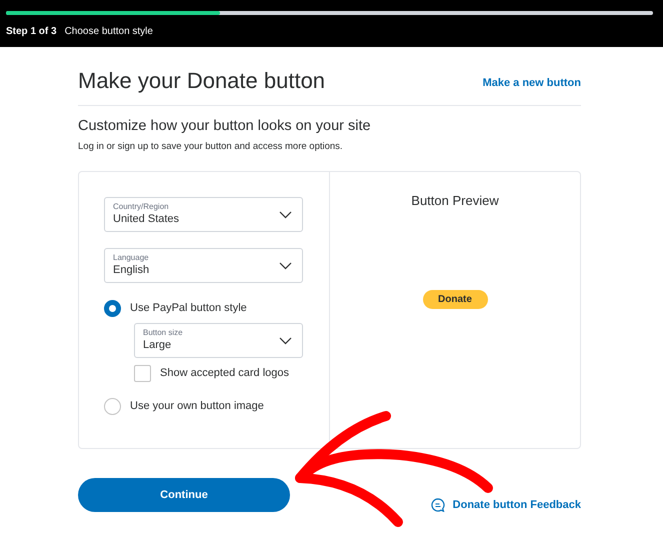 The height and width of the screenshot is (556, 663). Describe the element at coordinates (203, 265) in the screenshot. I see `select-field: Language English` at that location.